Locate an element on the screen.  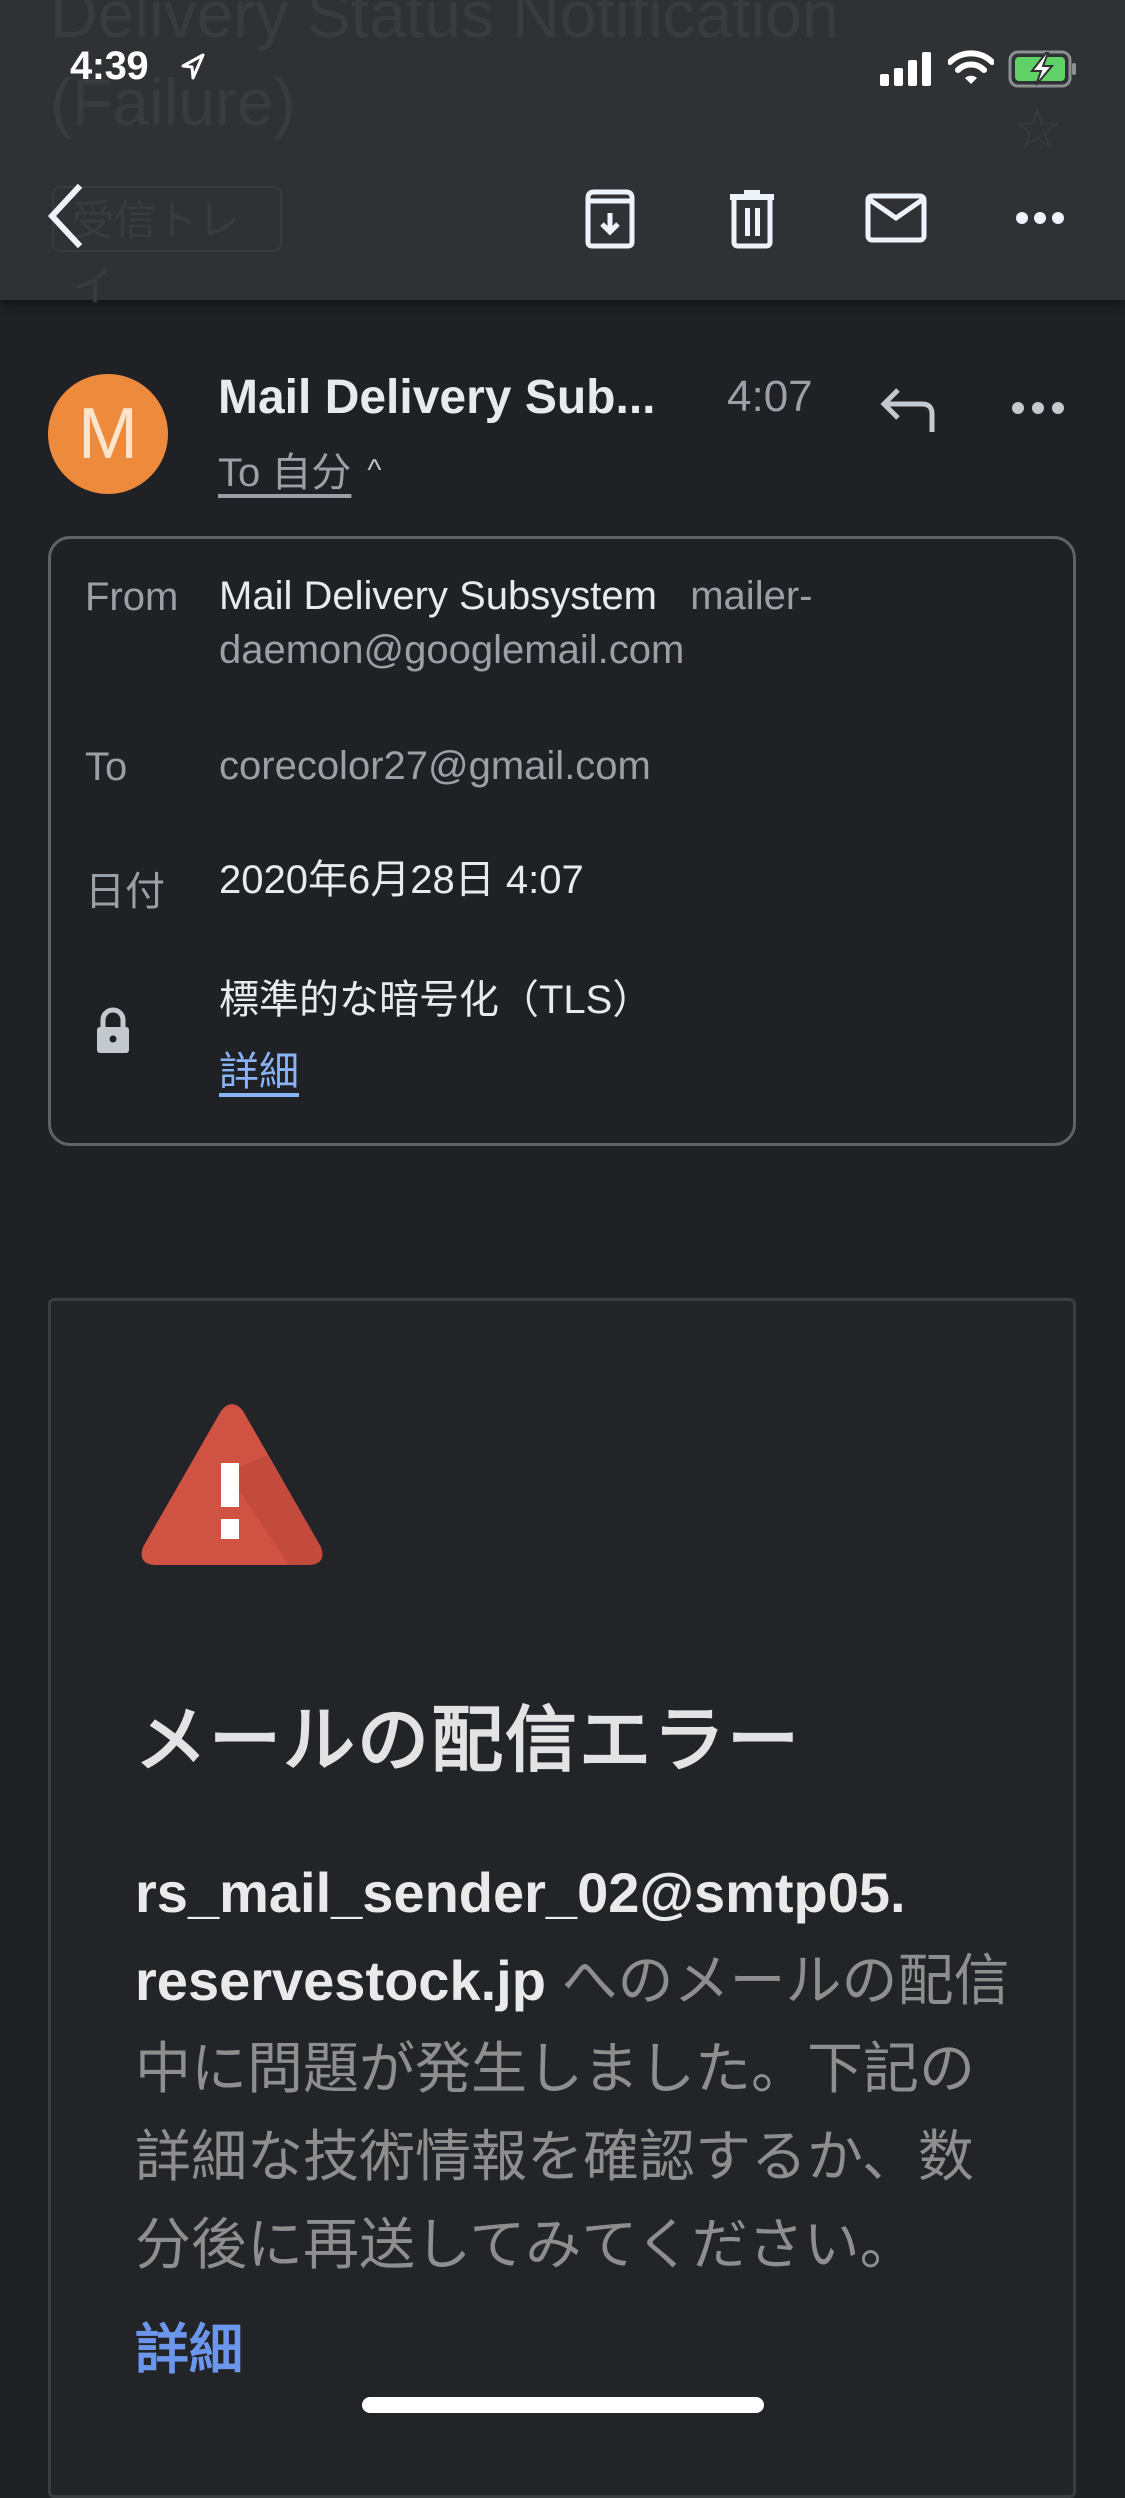
lock-icon is located at coordinates (113, 1030).